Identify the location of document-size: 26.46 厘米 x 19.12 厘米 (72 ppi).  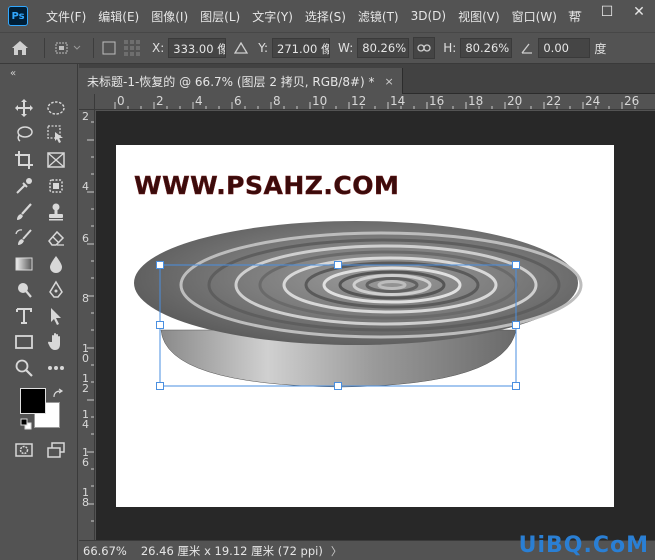
(231, 550).